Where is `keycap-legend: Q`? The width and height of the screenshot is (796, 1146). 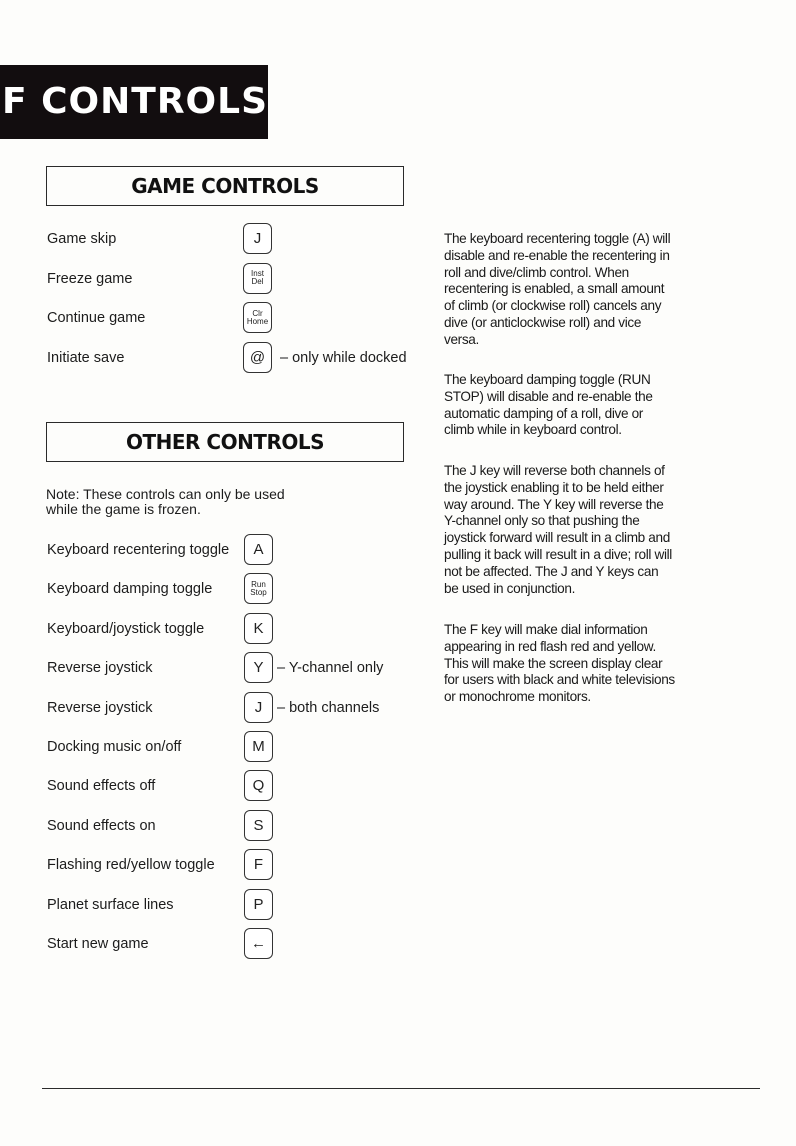 keycap-legend: Q is located at coordinates (258, 786).